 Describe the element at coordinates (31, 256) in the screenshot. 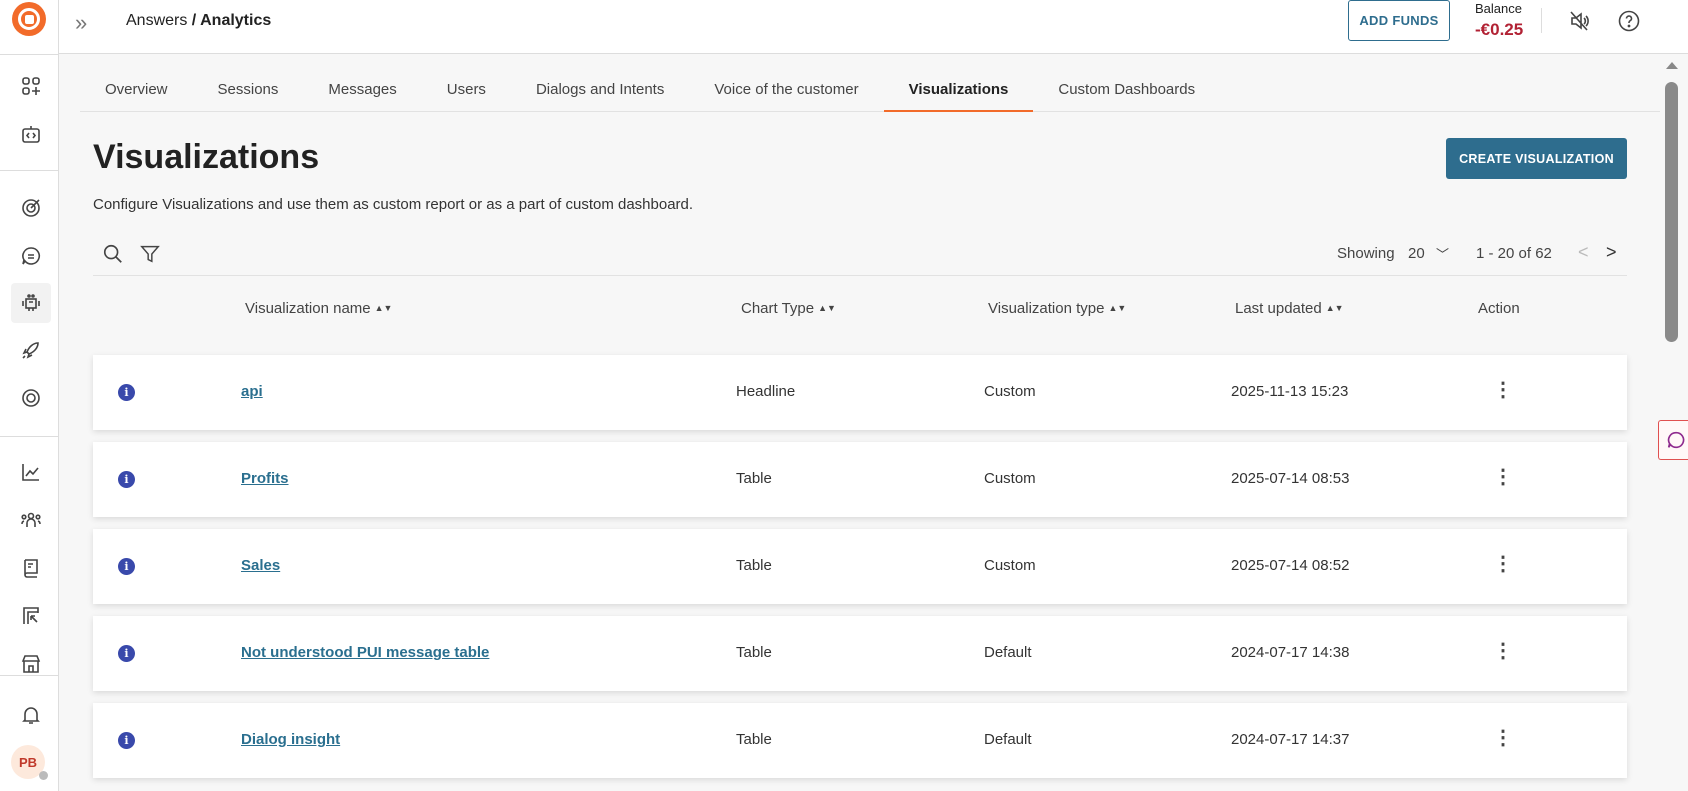

I see `chat-icon` at that location.